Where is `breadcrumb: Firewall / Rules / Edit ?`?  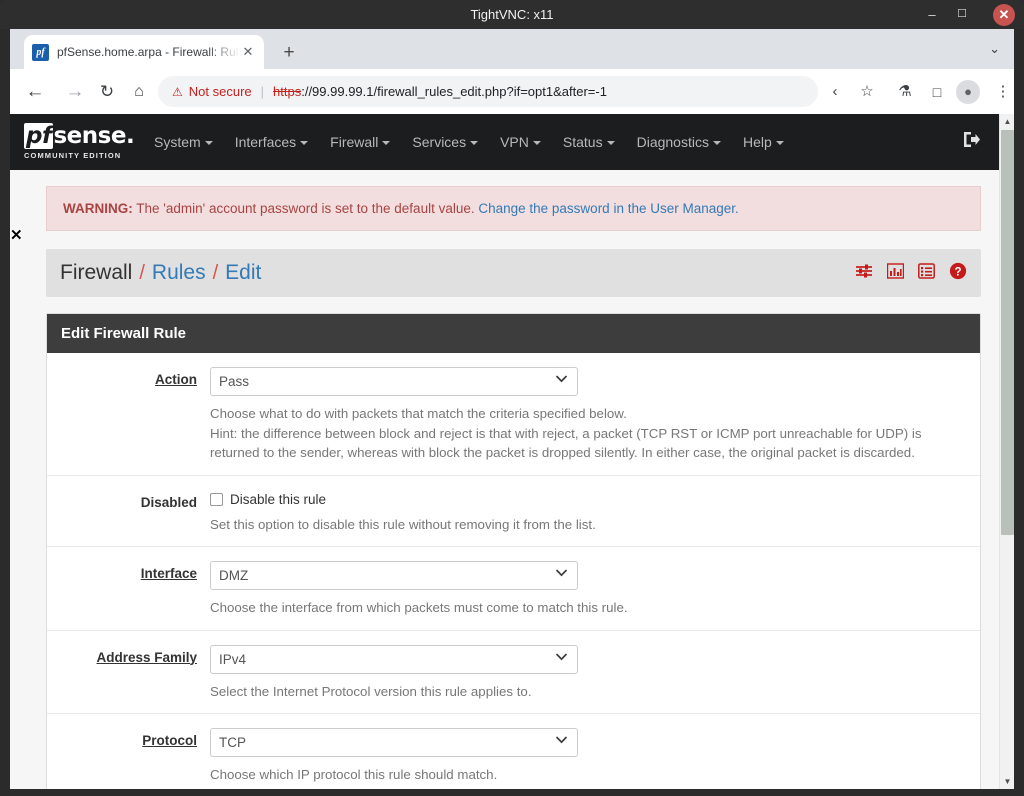 breadcrumb: Firewall / Rules / Edit ? is located at coordinates (513, 273).